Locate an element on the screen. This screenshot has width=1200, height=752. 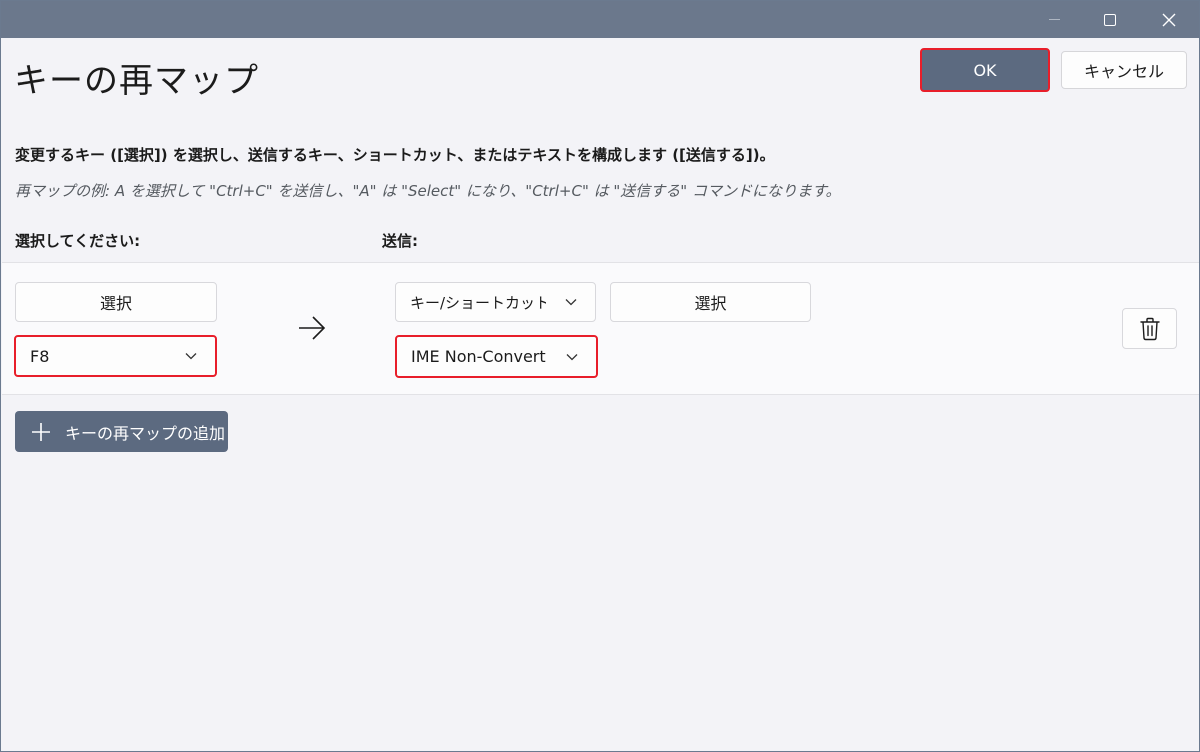
minimize-icon is located at coordinates (1054, 19).